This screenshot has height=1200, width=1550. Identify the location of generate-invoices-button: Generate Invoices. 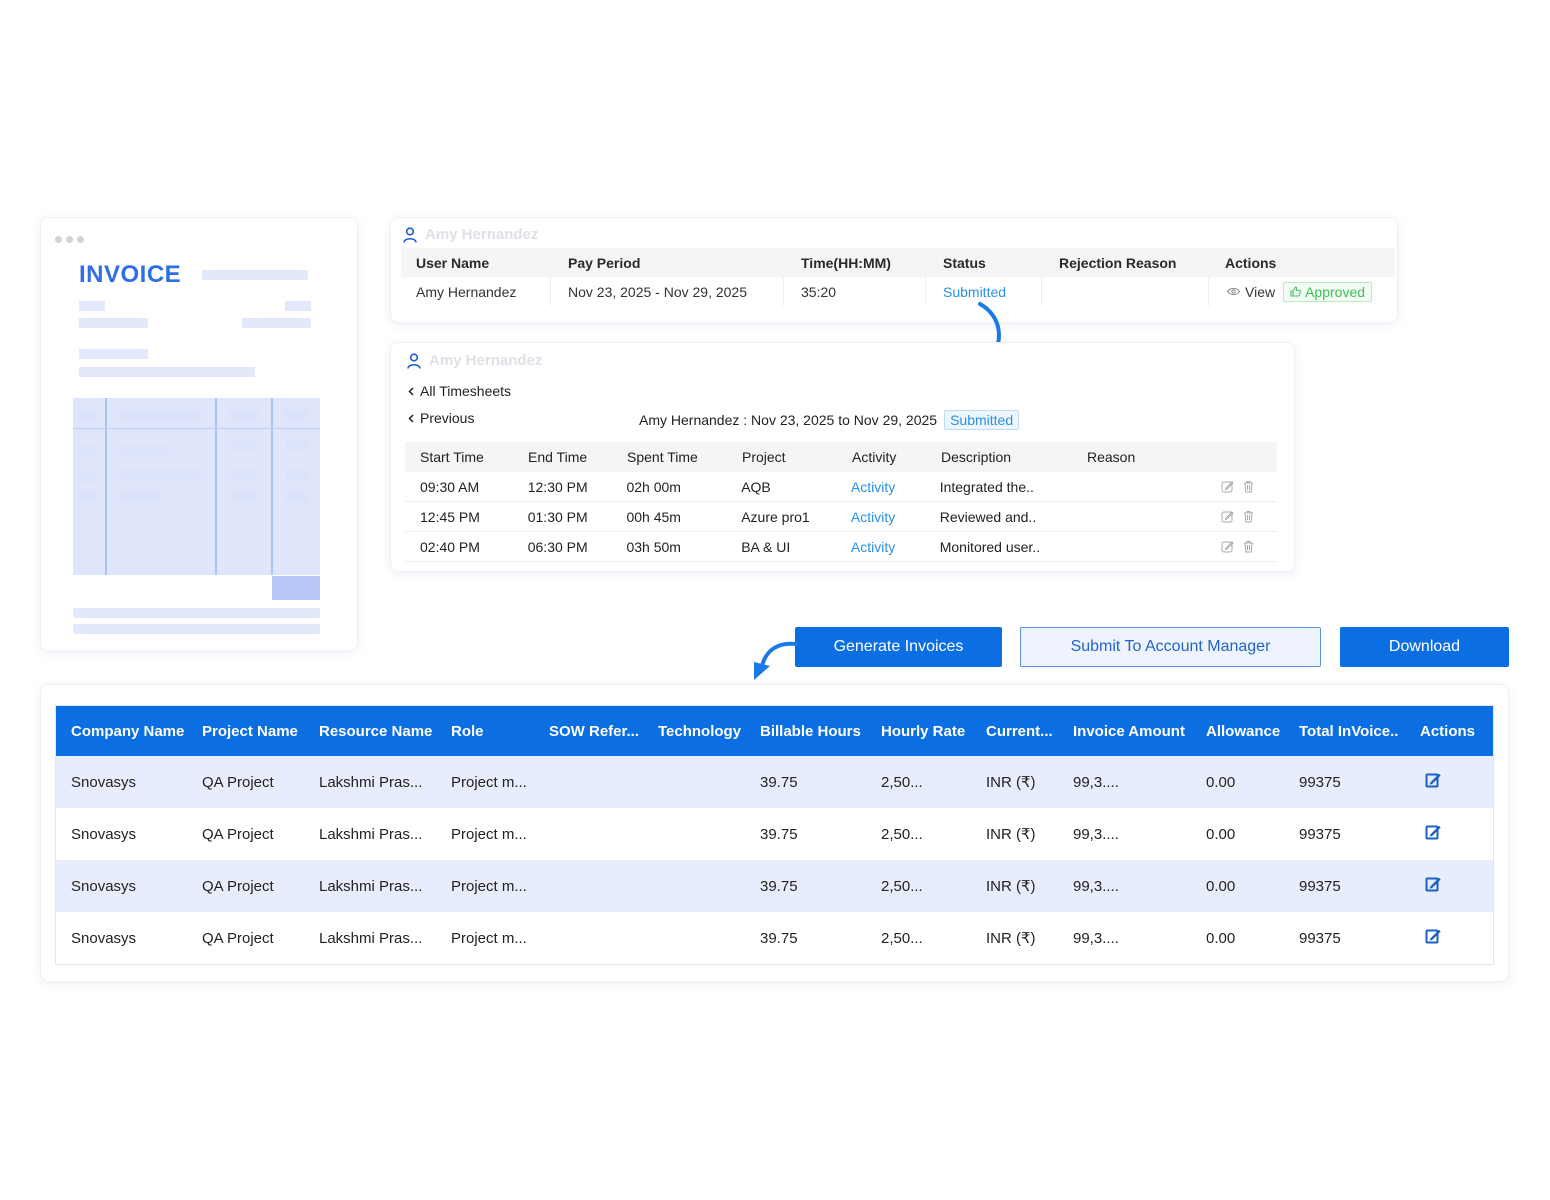
(898, 647).